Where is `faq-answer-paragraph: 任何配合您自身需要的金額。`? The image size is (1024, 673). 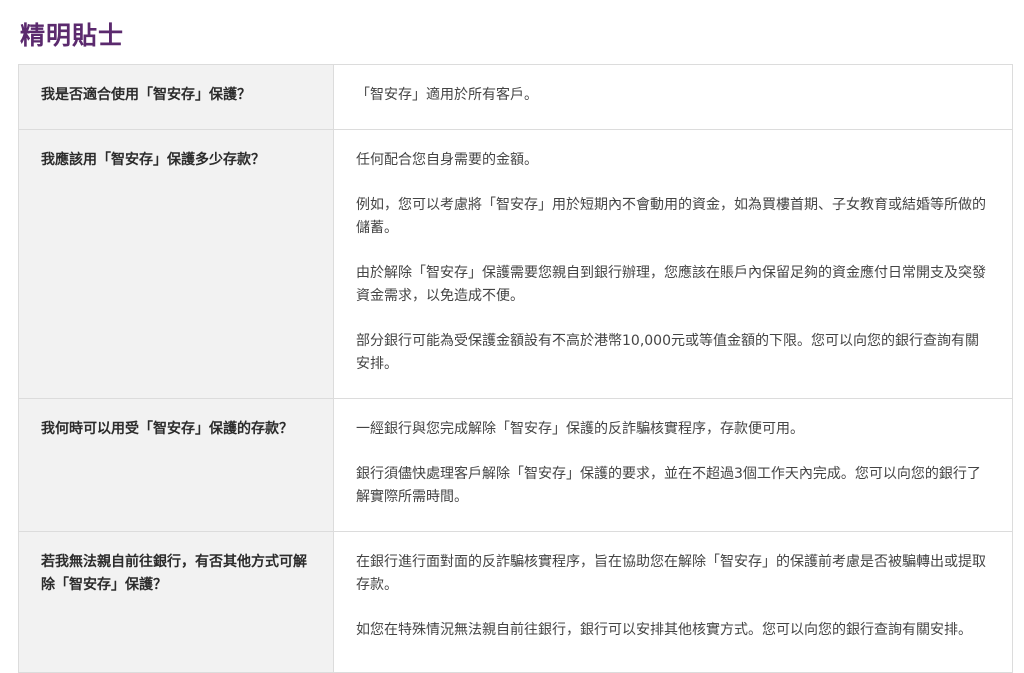
faq-answer-paragraph: 任何配合您自身需要的金額。 is located at coordinates (447, 160).